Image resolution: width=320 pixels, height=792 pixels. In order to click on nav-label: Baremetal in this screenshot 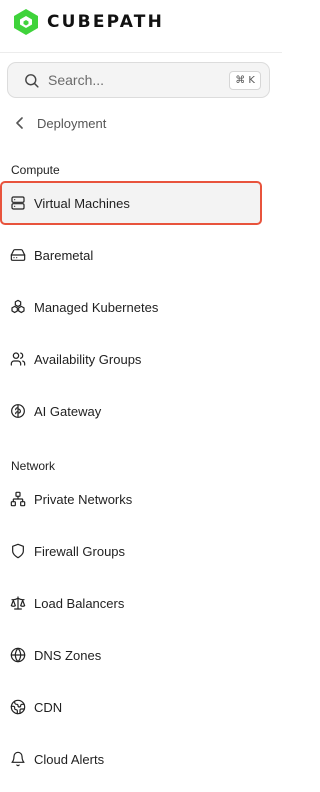, I will do `click(64, 255)`.